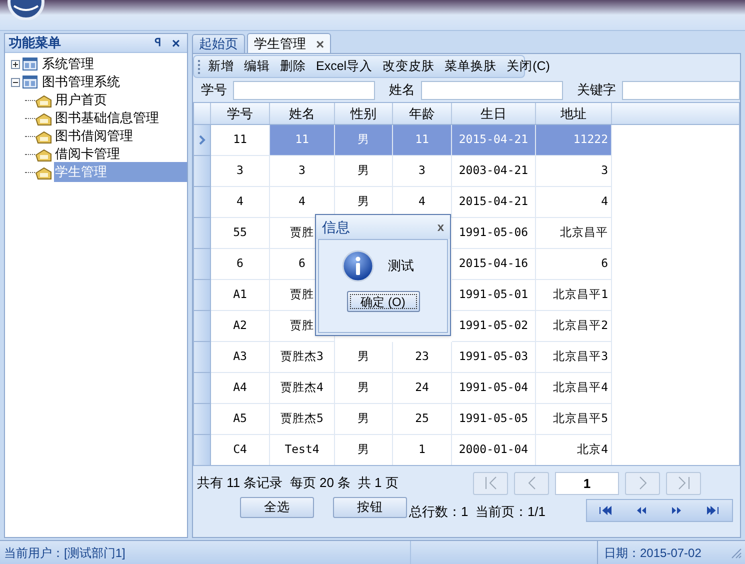 The width and height of the screenshot is (745, 564). Describe the element at coordinates (574, 450) in the screenshot. I see `table-cell: 北京4` at that location.